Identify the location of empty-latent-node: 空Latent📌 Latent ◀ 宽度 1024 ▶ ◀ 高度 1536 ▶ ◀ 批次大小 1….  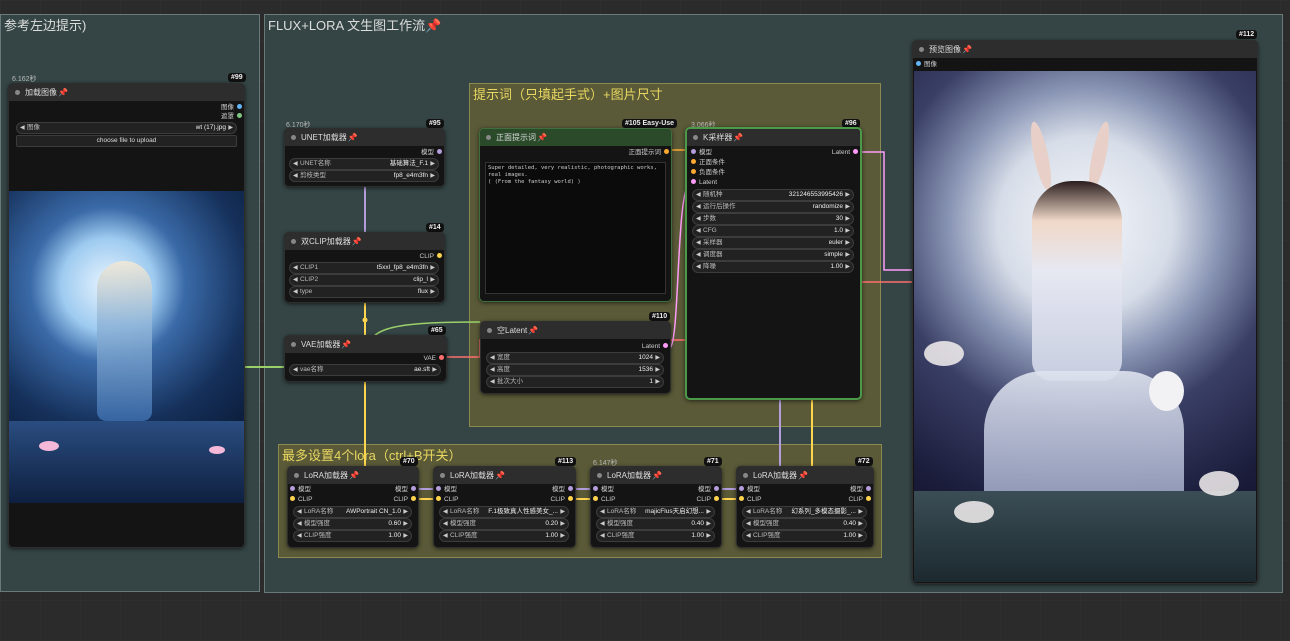
(575, 357).